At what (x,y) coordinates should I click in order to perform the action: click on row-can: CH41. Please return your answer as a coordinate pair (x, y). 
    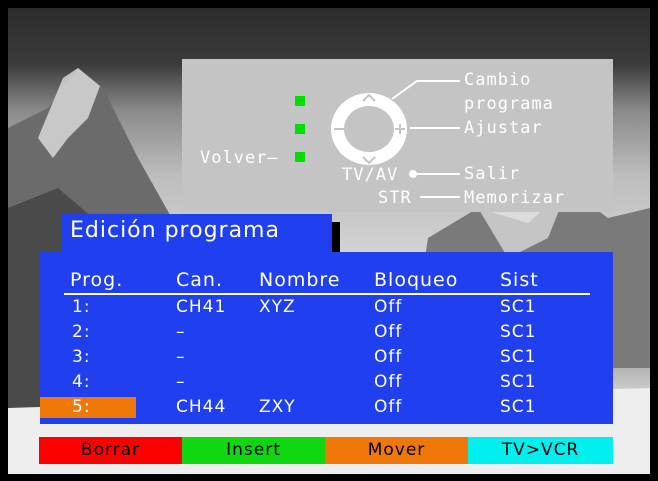
    Looking at the image, I should click on (201, 307).